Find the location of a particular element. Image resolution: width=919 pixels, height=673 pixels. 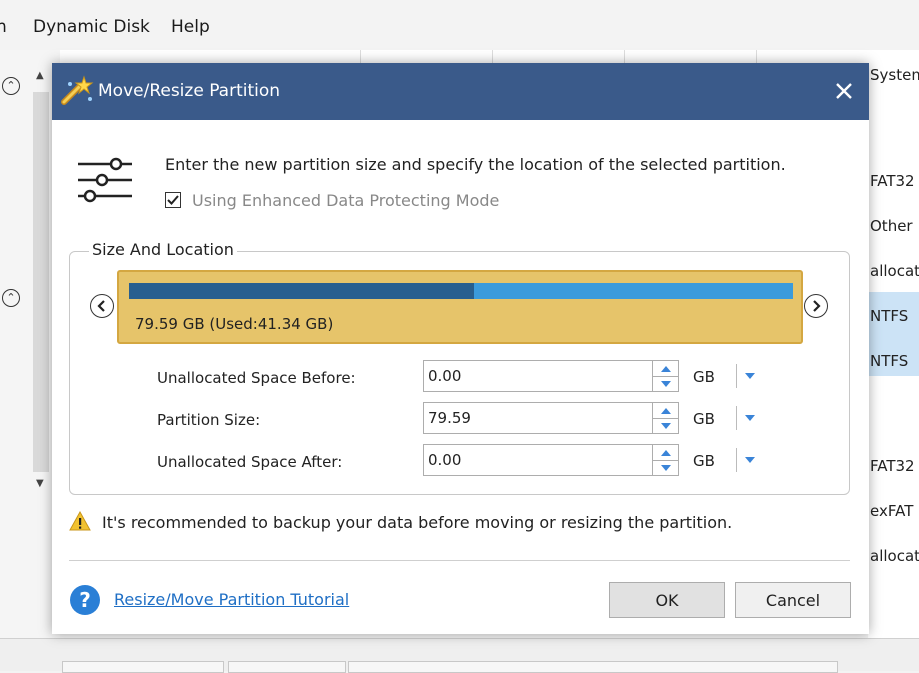

chevron-right-icon is located at coordinates (817, 306).